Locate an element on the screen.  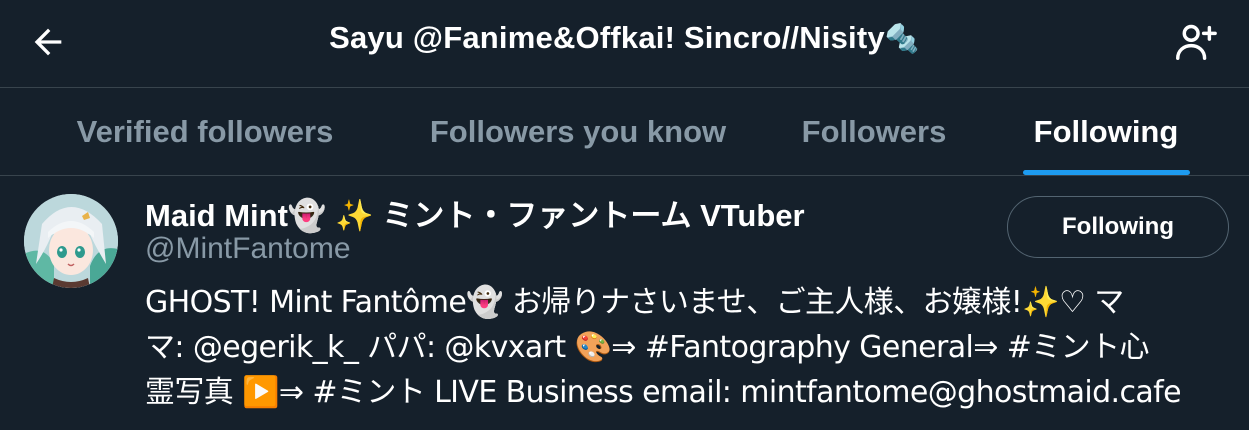
tab-following: Following is located at coordinates (1106, 131).